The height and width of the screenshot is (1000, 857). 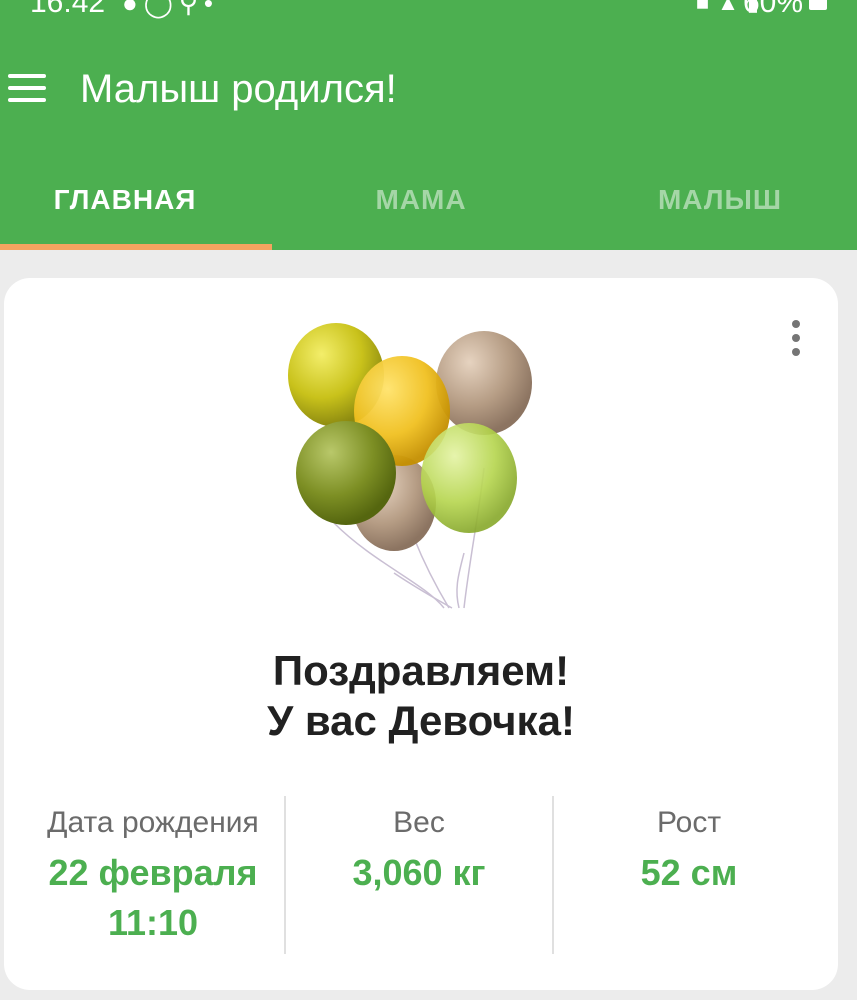 I want to click on birth-date-stat: Дата рождения 22 февраля 11:10, so click(x=153, y=873).